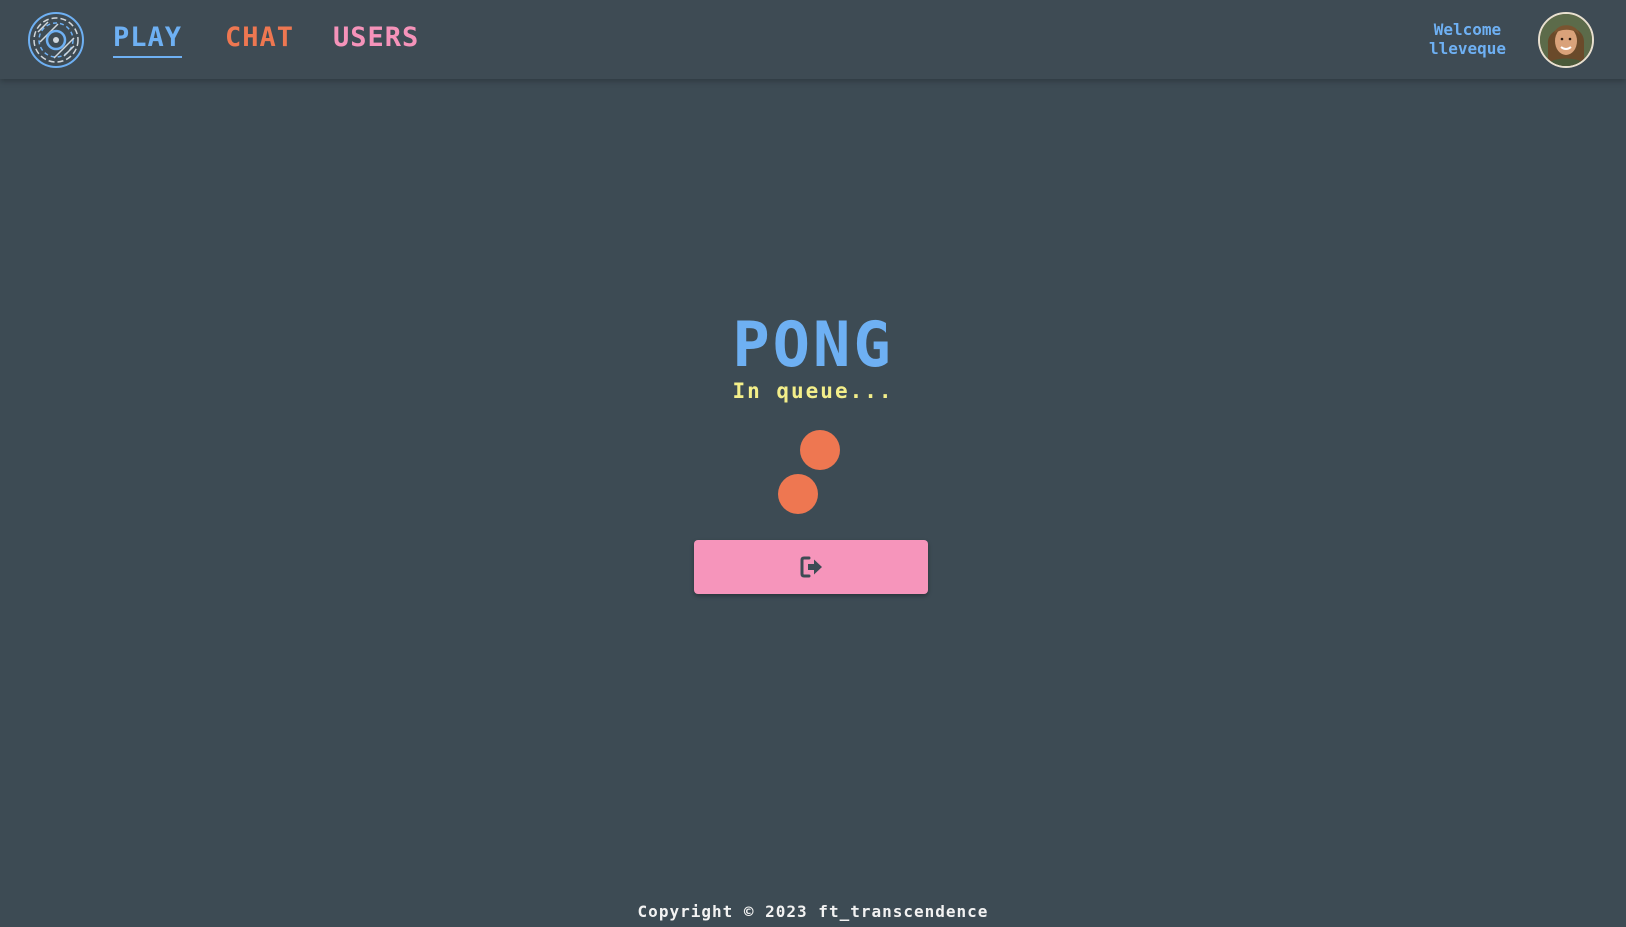 The height and width of the screenshot is (927, 1626). Describe the element at coordinates (813, 911) in the screenshot. I see `footer-copyright: Copyright © 2023 ft_transcendence` at that location.